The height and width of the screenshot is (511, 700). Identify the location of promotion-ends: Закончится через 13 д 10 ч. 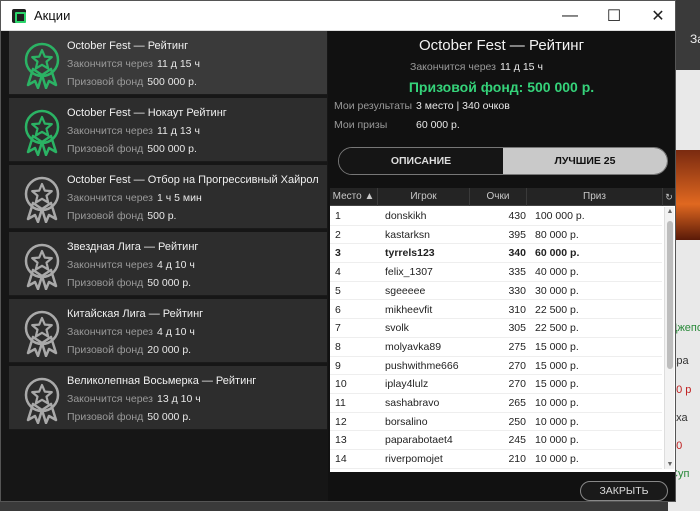
(134, 399).